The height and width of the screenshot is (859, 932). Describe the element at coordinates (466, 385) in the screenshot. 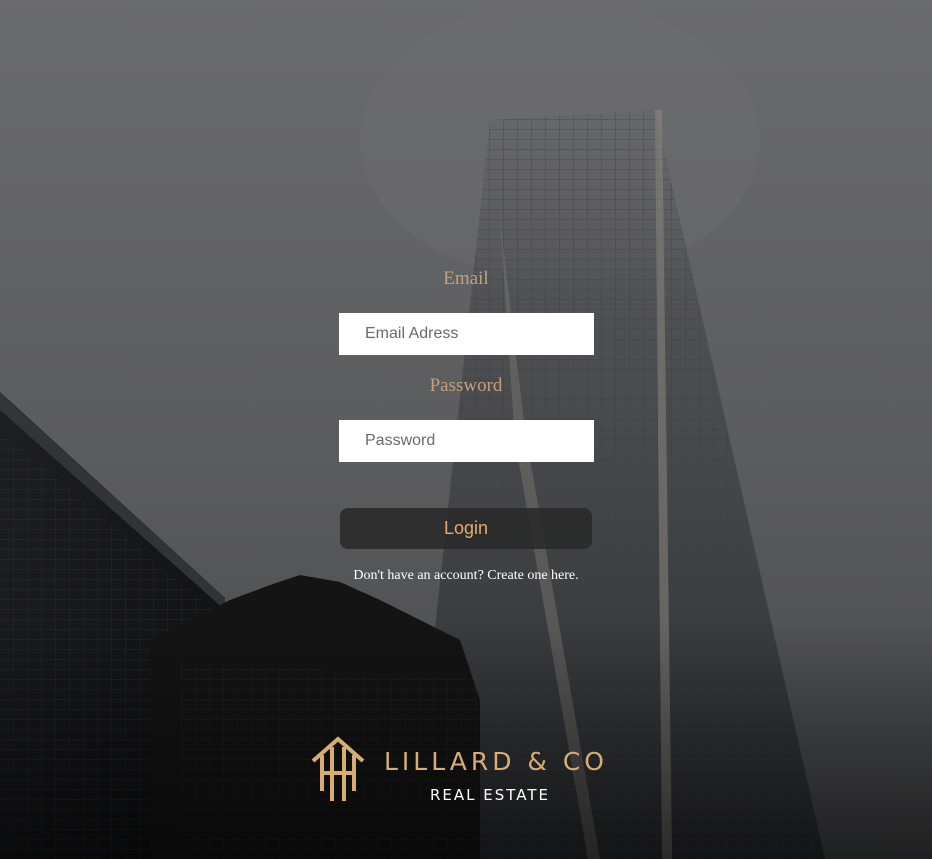

I see `password-label: Password` at that location.